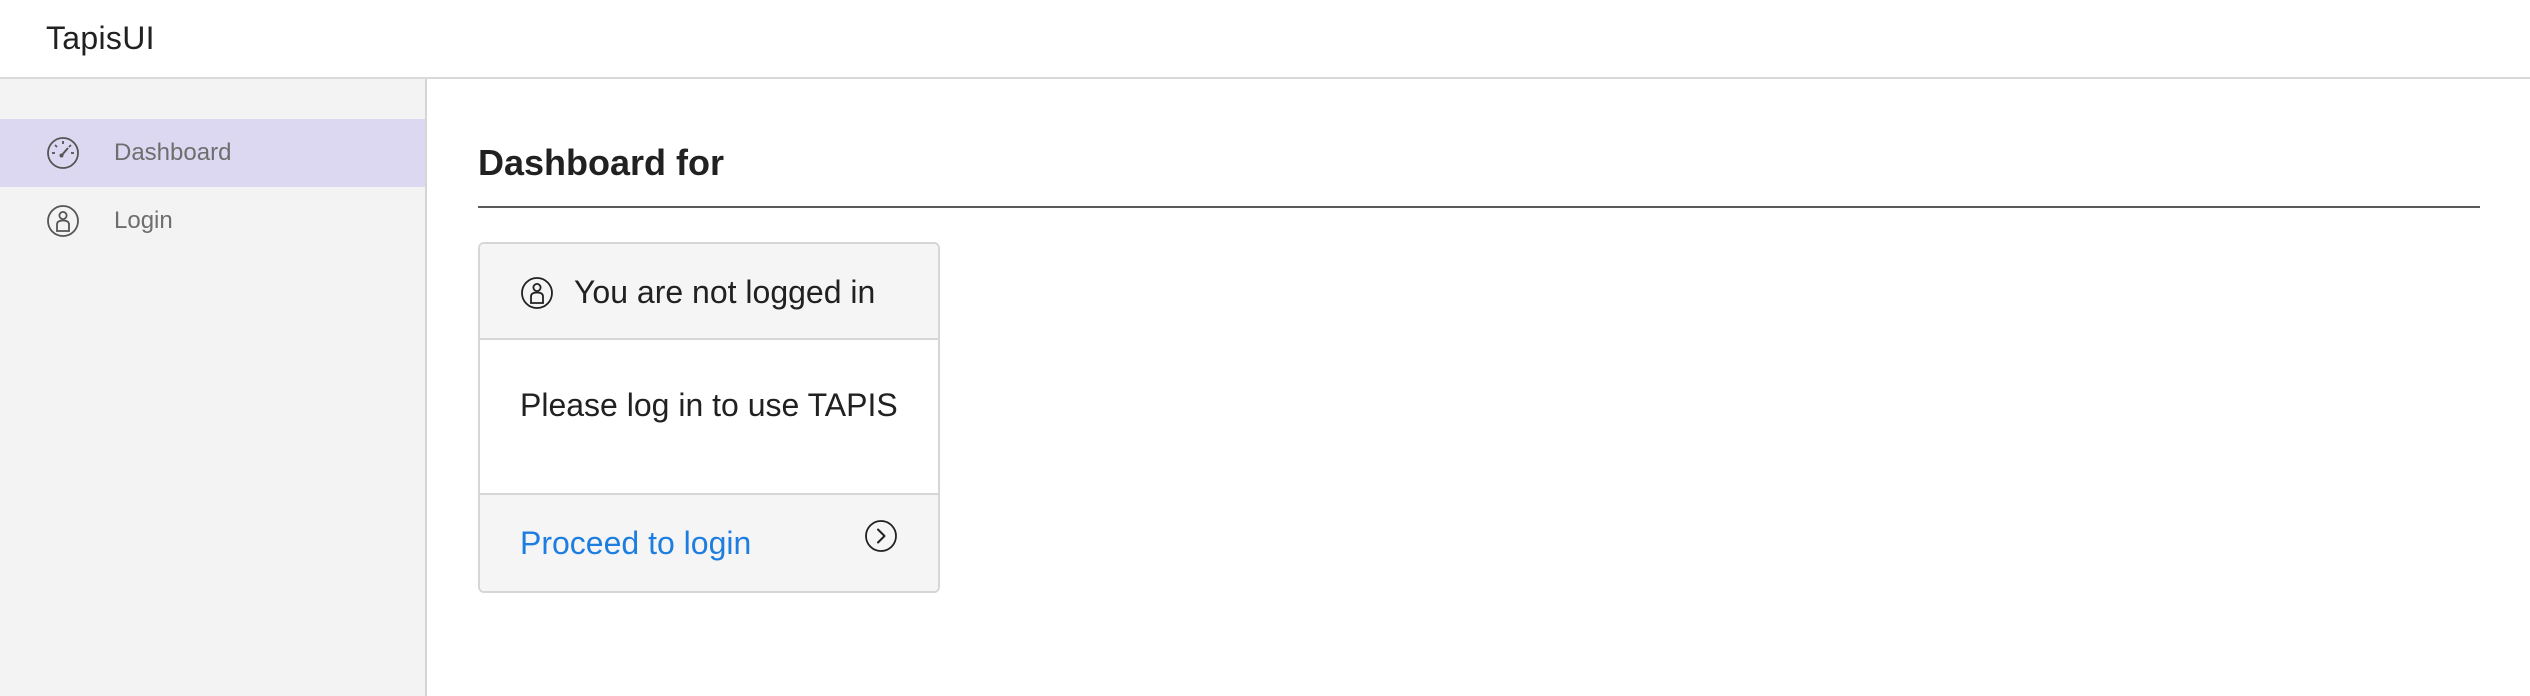  Describe the element at coordinates (212, 221) in the screenshot. I see `sidebar-item-login: Login` at that location.